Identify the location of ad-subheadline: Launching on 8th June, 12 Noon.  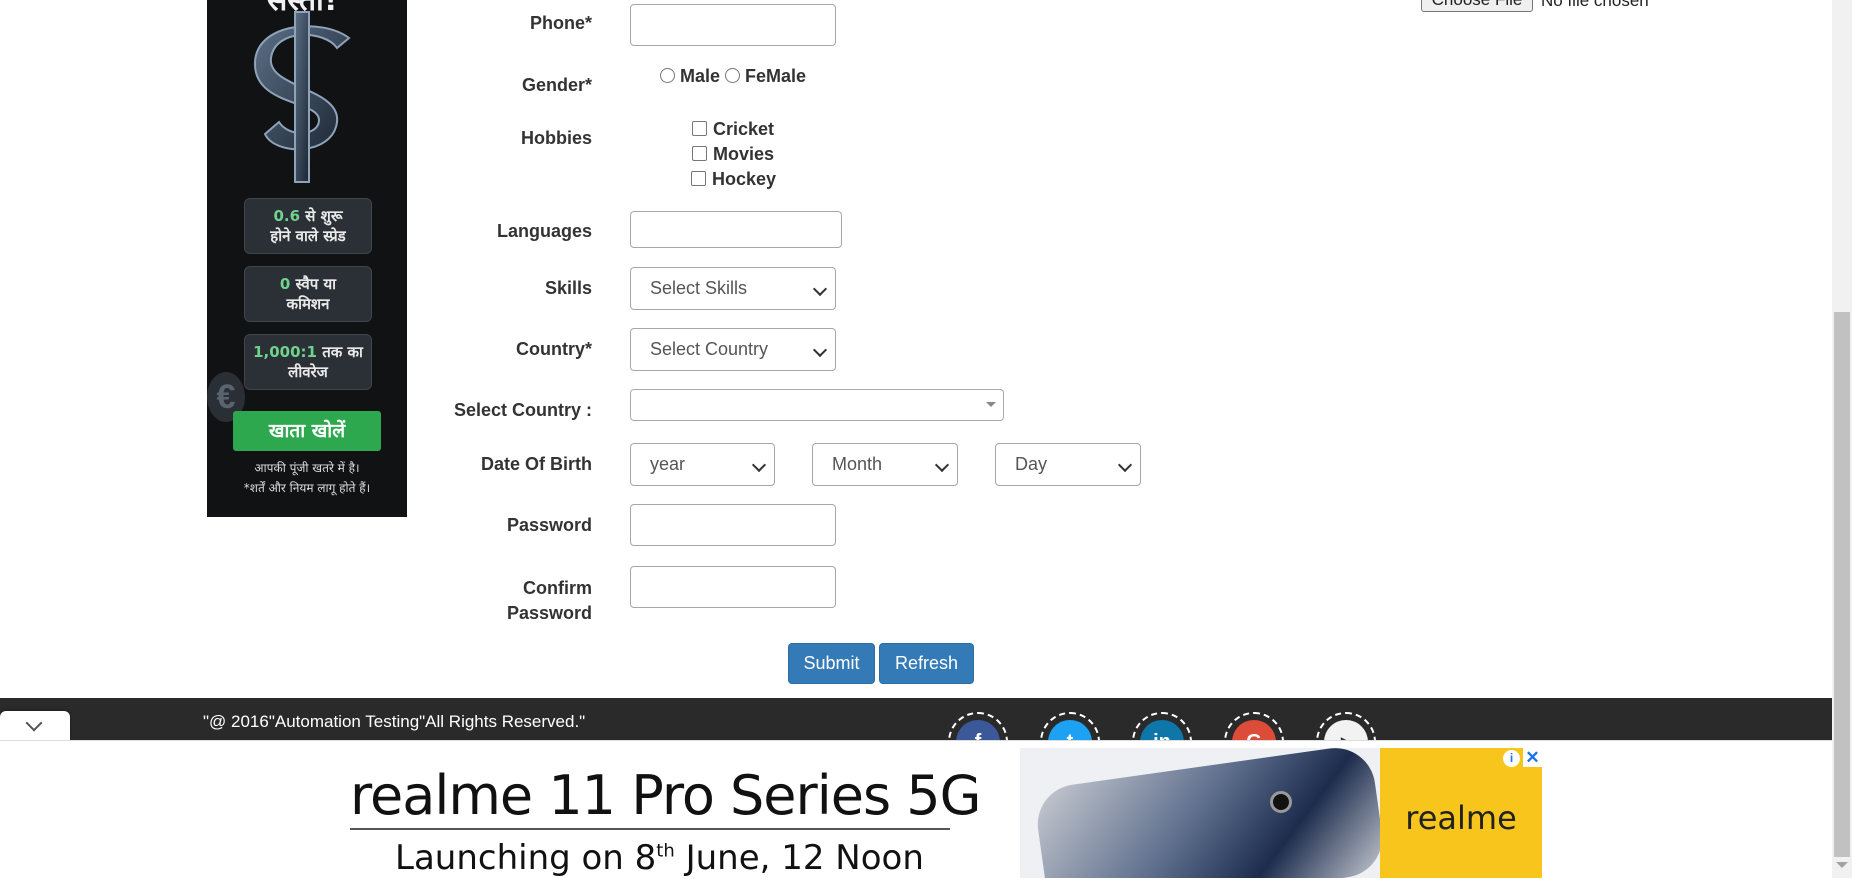
(659, 858).